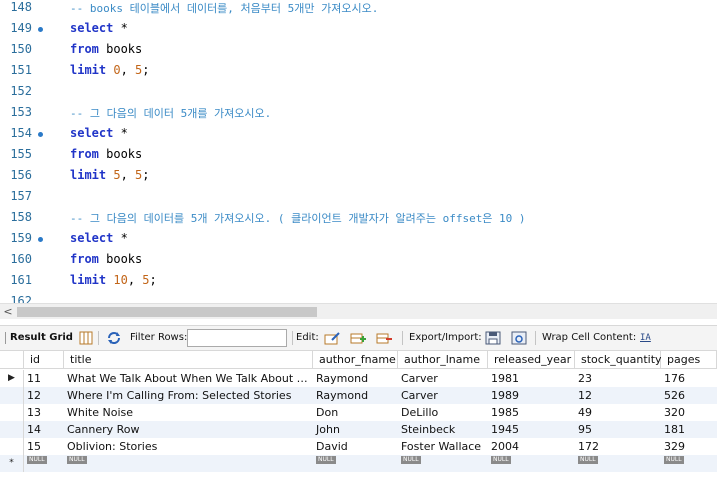  Describe the element at coordinates (689, 395) in the screenshot. I see `cell-pages: 526` at that location.